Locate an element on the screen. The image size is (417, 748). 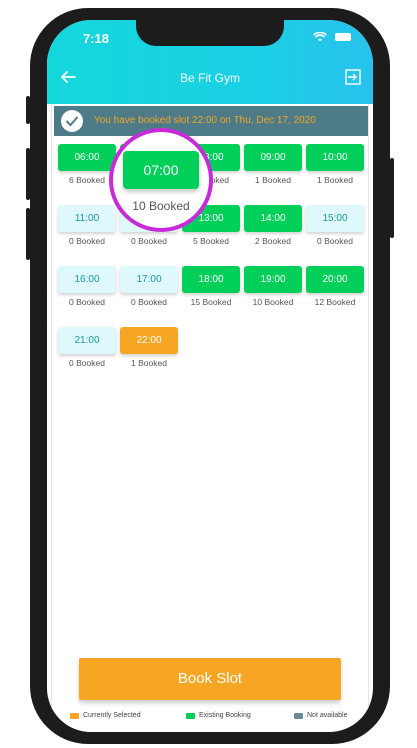
legend-swatch-existing is located at coordinates (190, 715).